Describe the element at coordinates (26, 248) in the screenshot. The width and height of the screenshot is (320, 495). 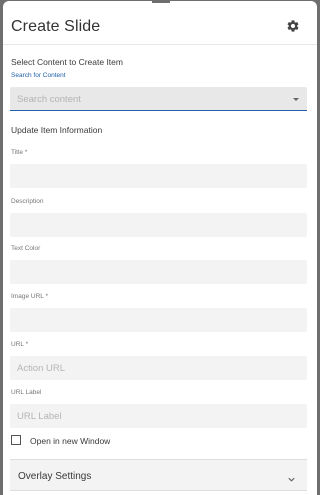
I see `text-color-label: Text Color` at that location.